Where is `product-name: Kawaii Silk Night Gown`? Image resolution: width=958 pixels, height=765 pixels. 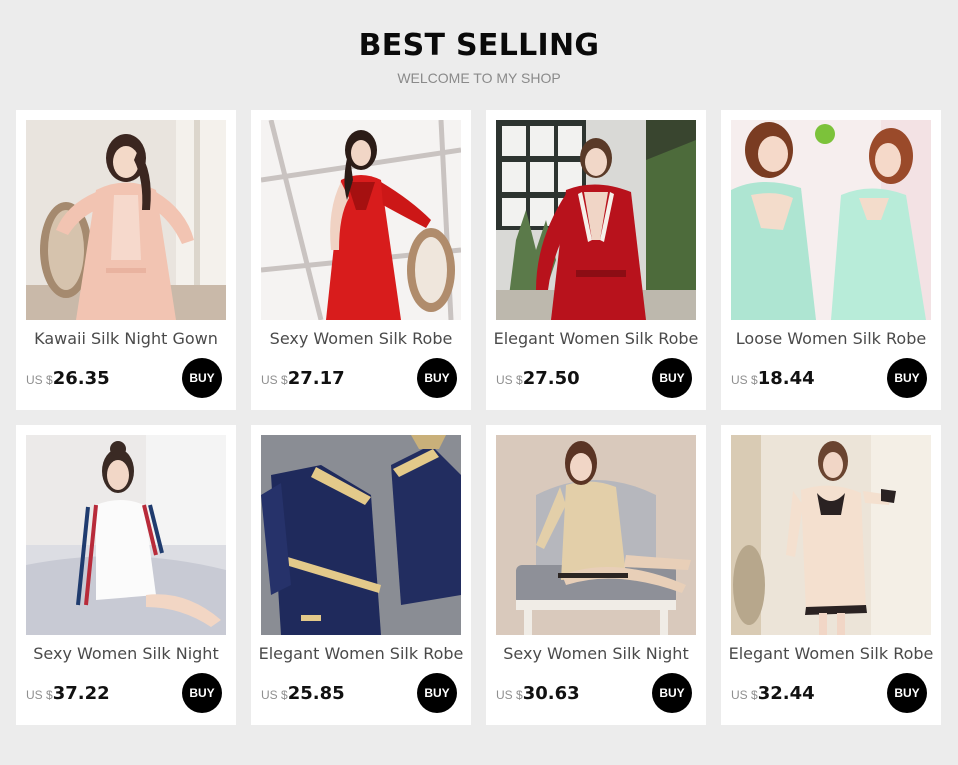 product-name: Kawaii Silk Night Gown is located at coordinates (126, 339).